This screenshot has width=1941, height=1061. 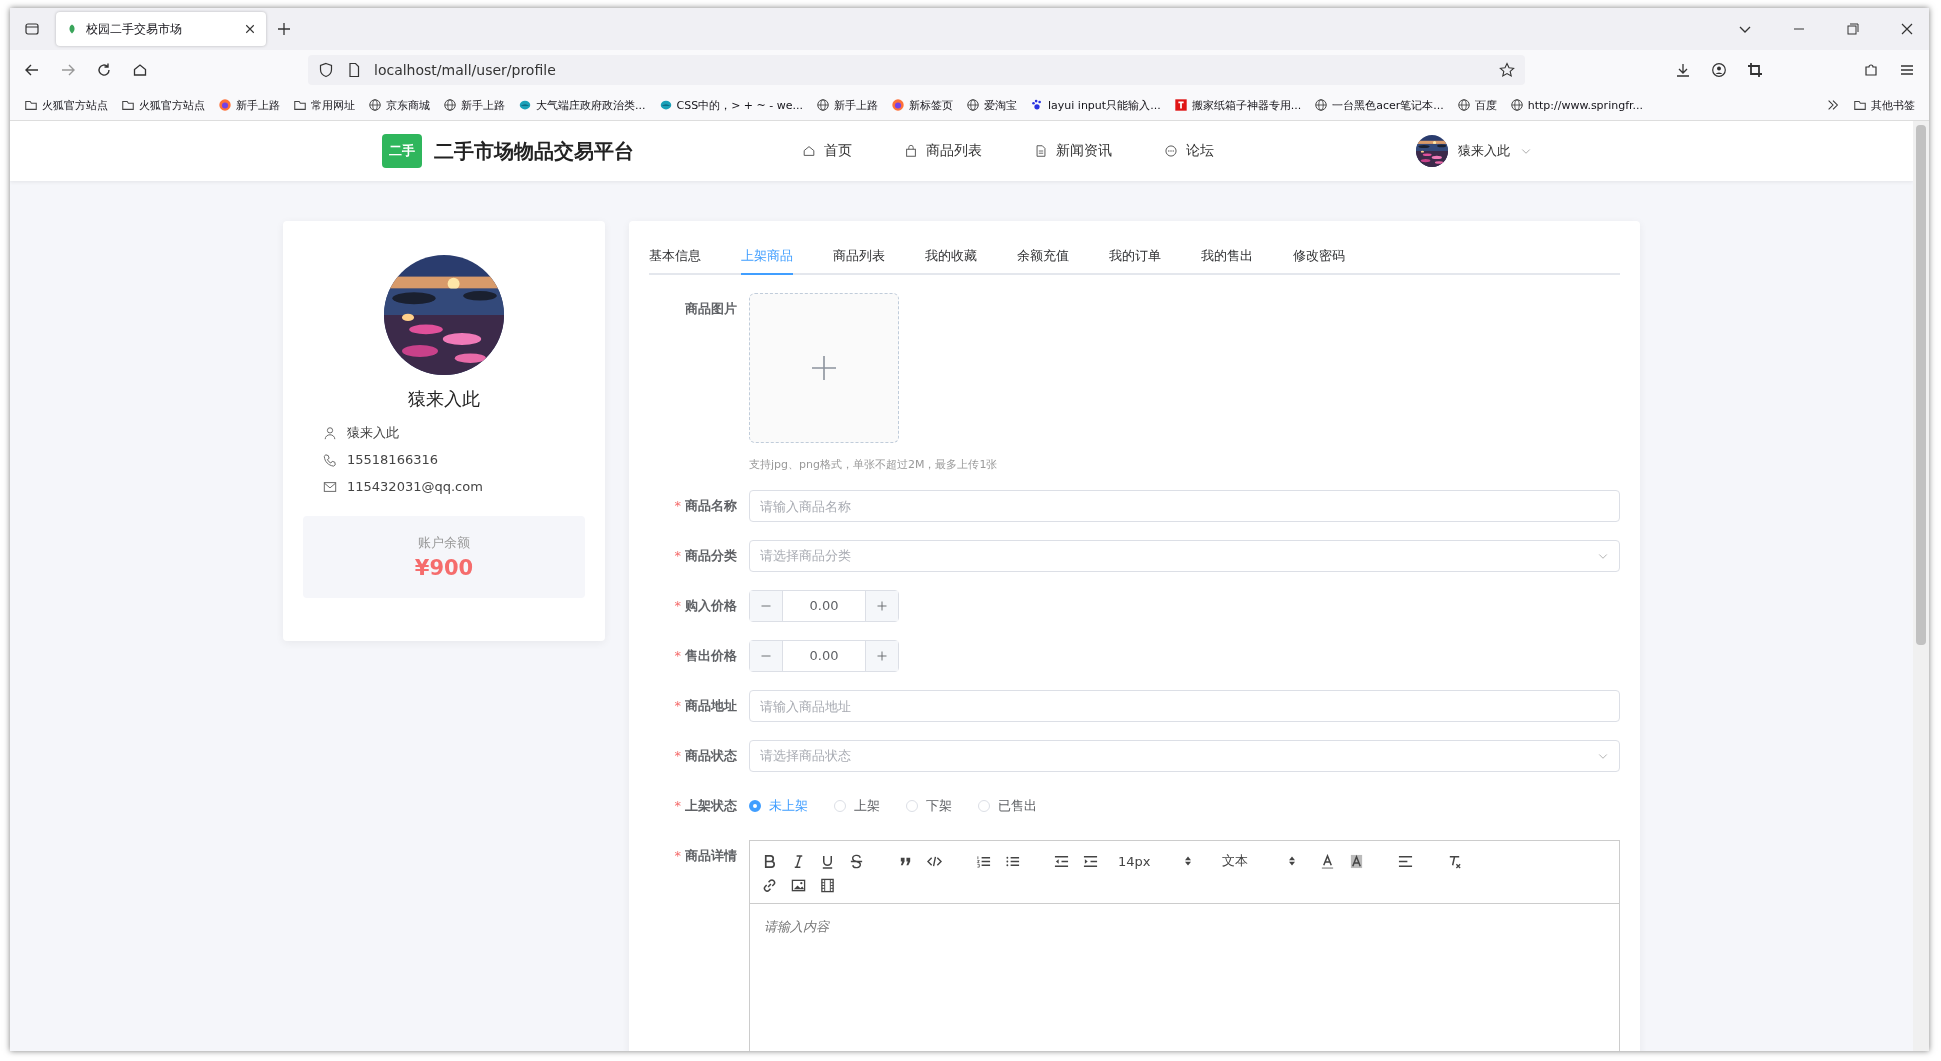 What do you see at coordinates (1833, 105) in the screenshot?
I see `more-icon` at bounding box center [1833, 105].